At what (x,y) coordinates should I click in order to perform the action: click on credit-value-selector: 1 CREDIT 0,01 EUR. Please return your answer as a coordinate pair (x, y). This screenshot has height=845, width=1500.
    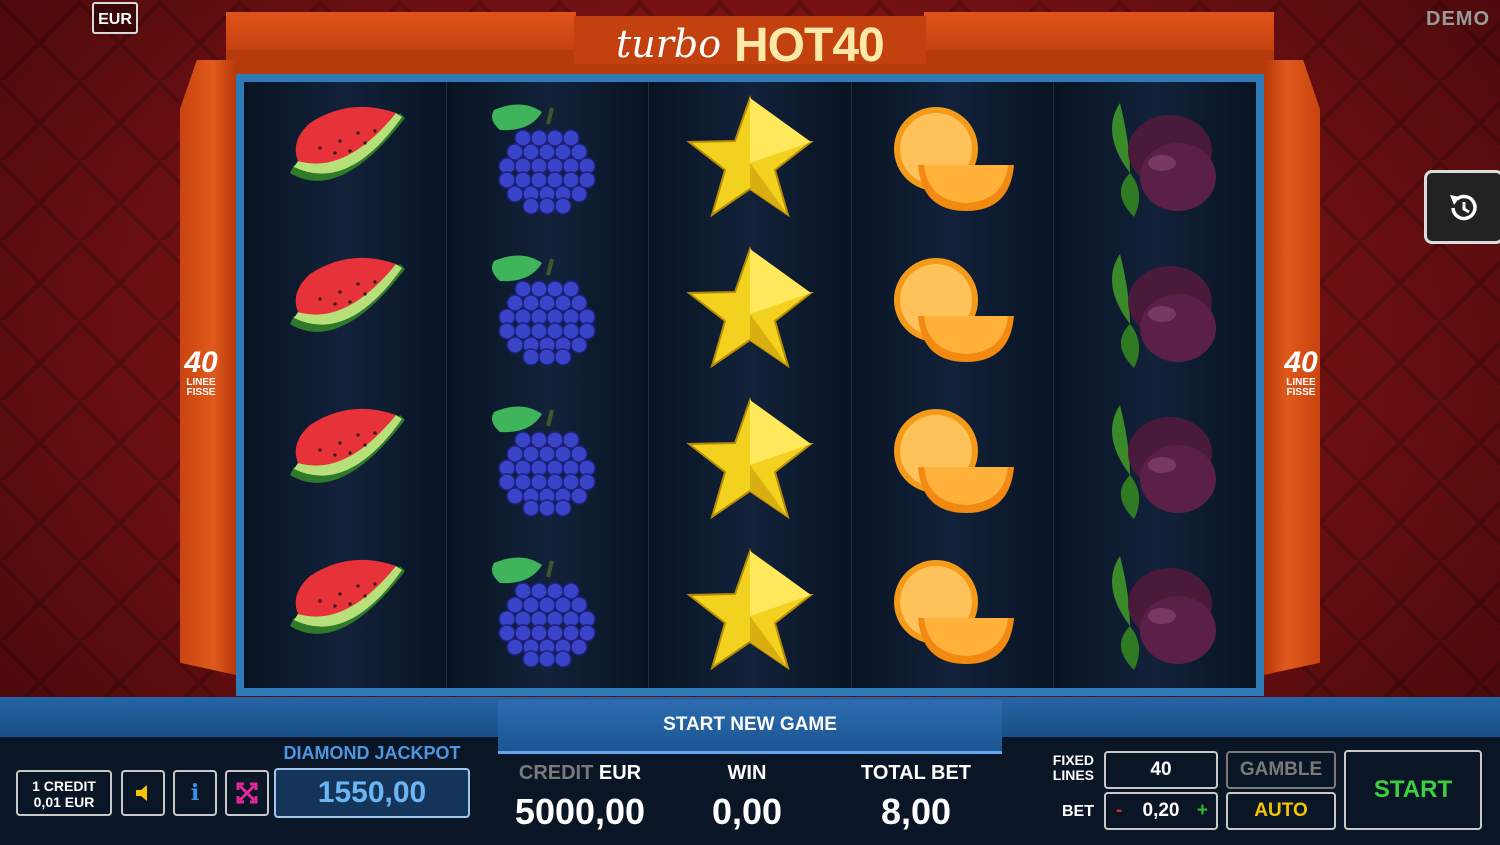
    Looking at the image, I should click on (64, 793).